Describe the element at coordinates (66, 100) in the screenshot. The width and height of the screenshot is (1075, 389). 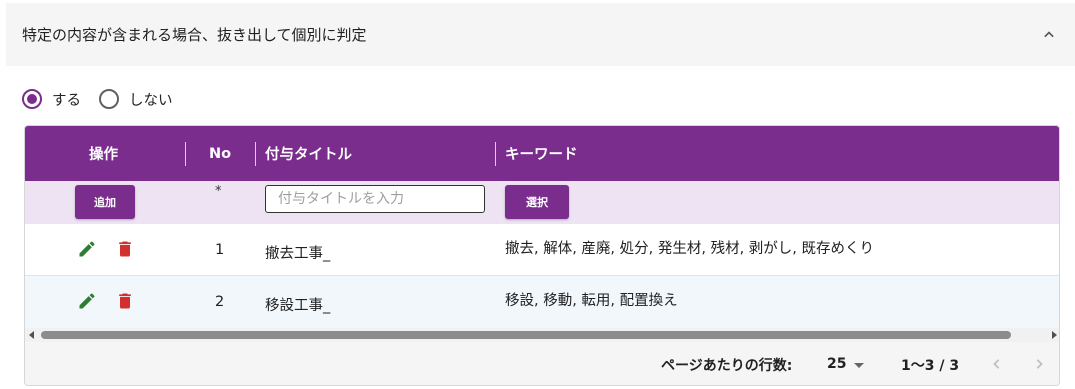
I see `radio-yes-label: する` at that location.